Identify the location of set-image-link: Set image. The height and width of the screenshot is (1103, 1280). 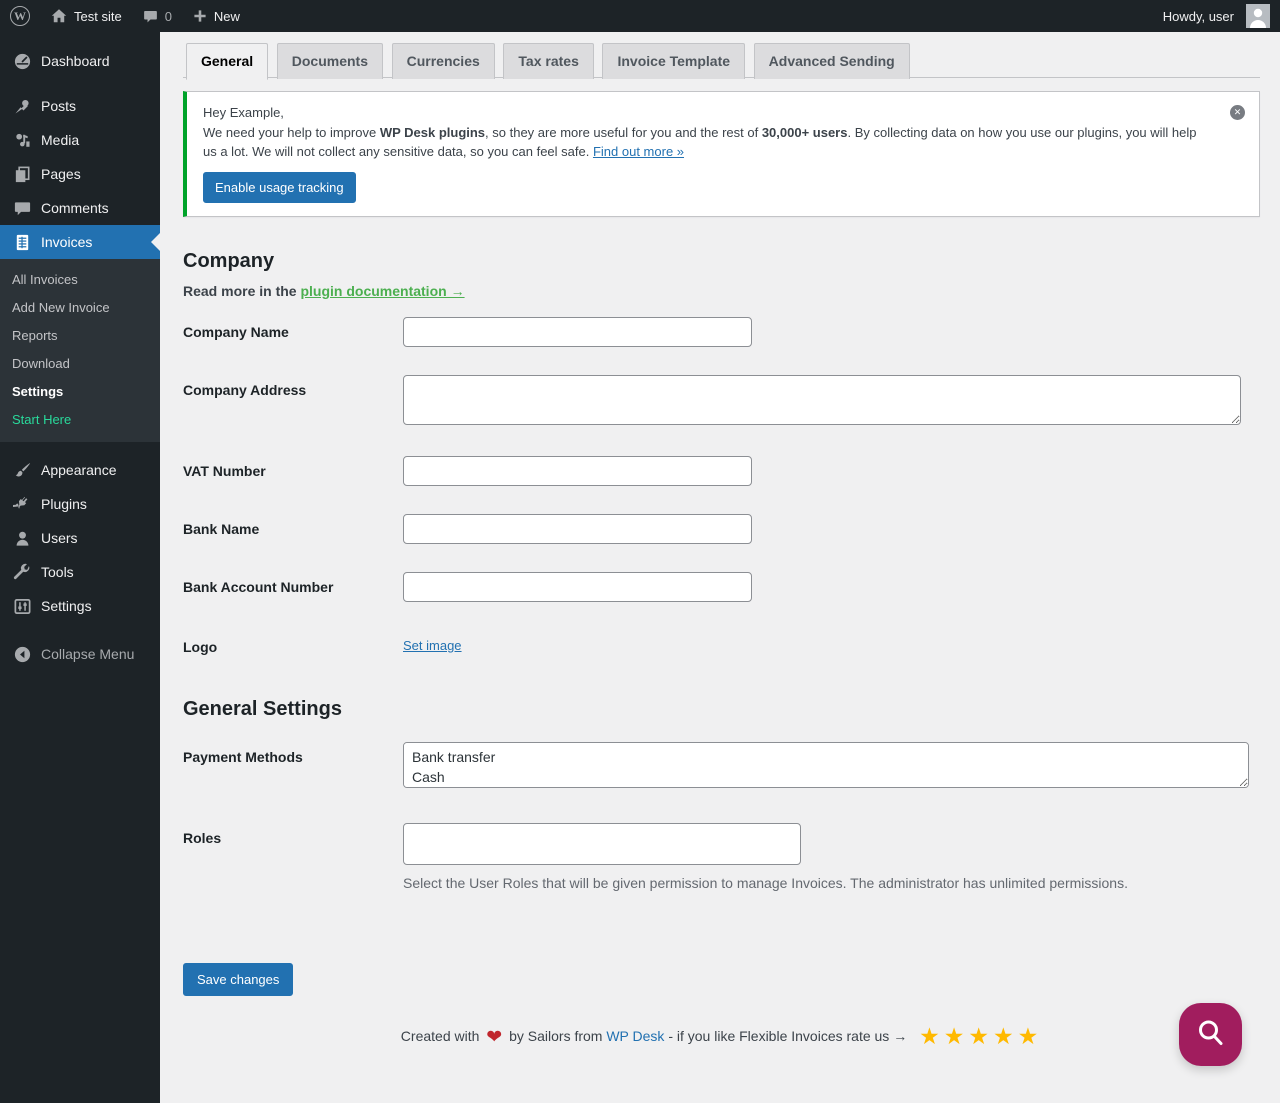
(432, 645).